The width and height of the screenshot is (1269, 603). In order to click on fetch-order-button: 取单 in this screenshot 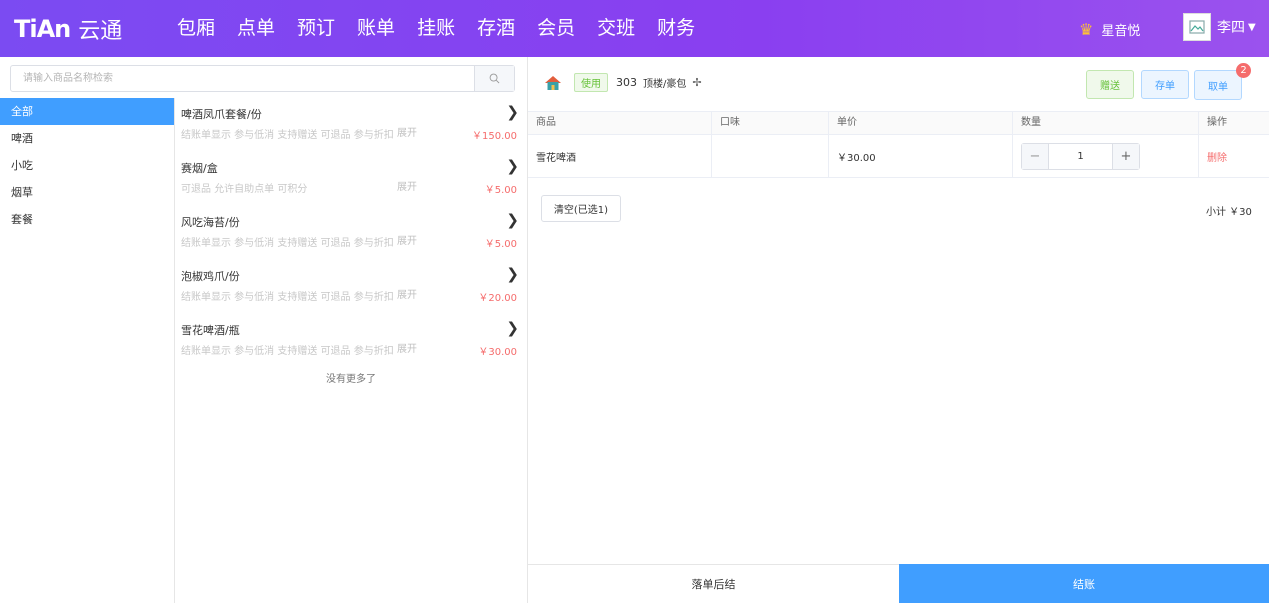, I will do `click(1218, 85)`.